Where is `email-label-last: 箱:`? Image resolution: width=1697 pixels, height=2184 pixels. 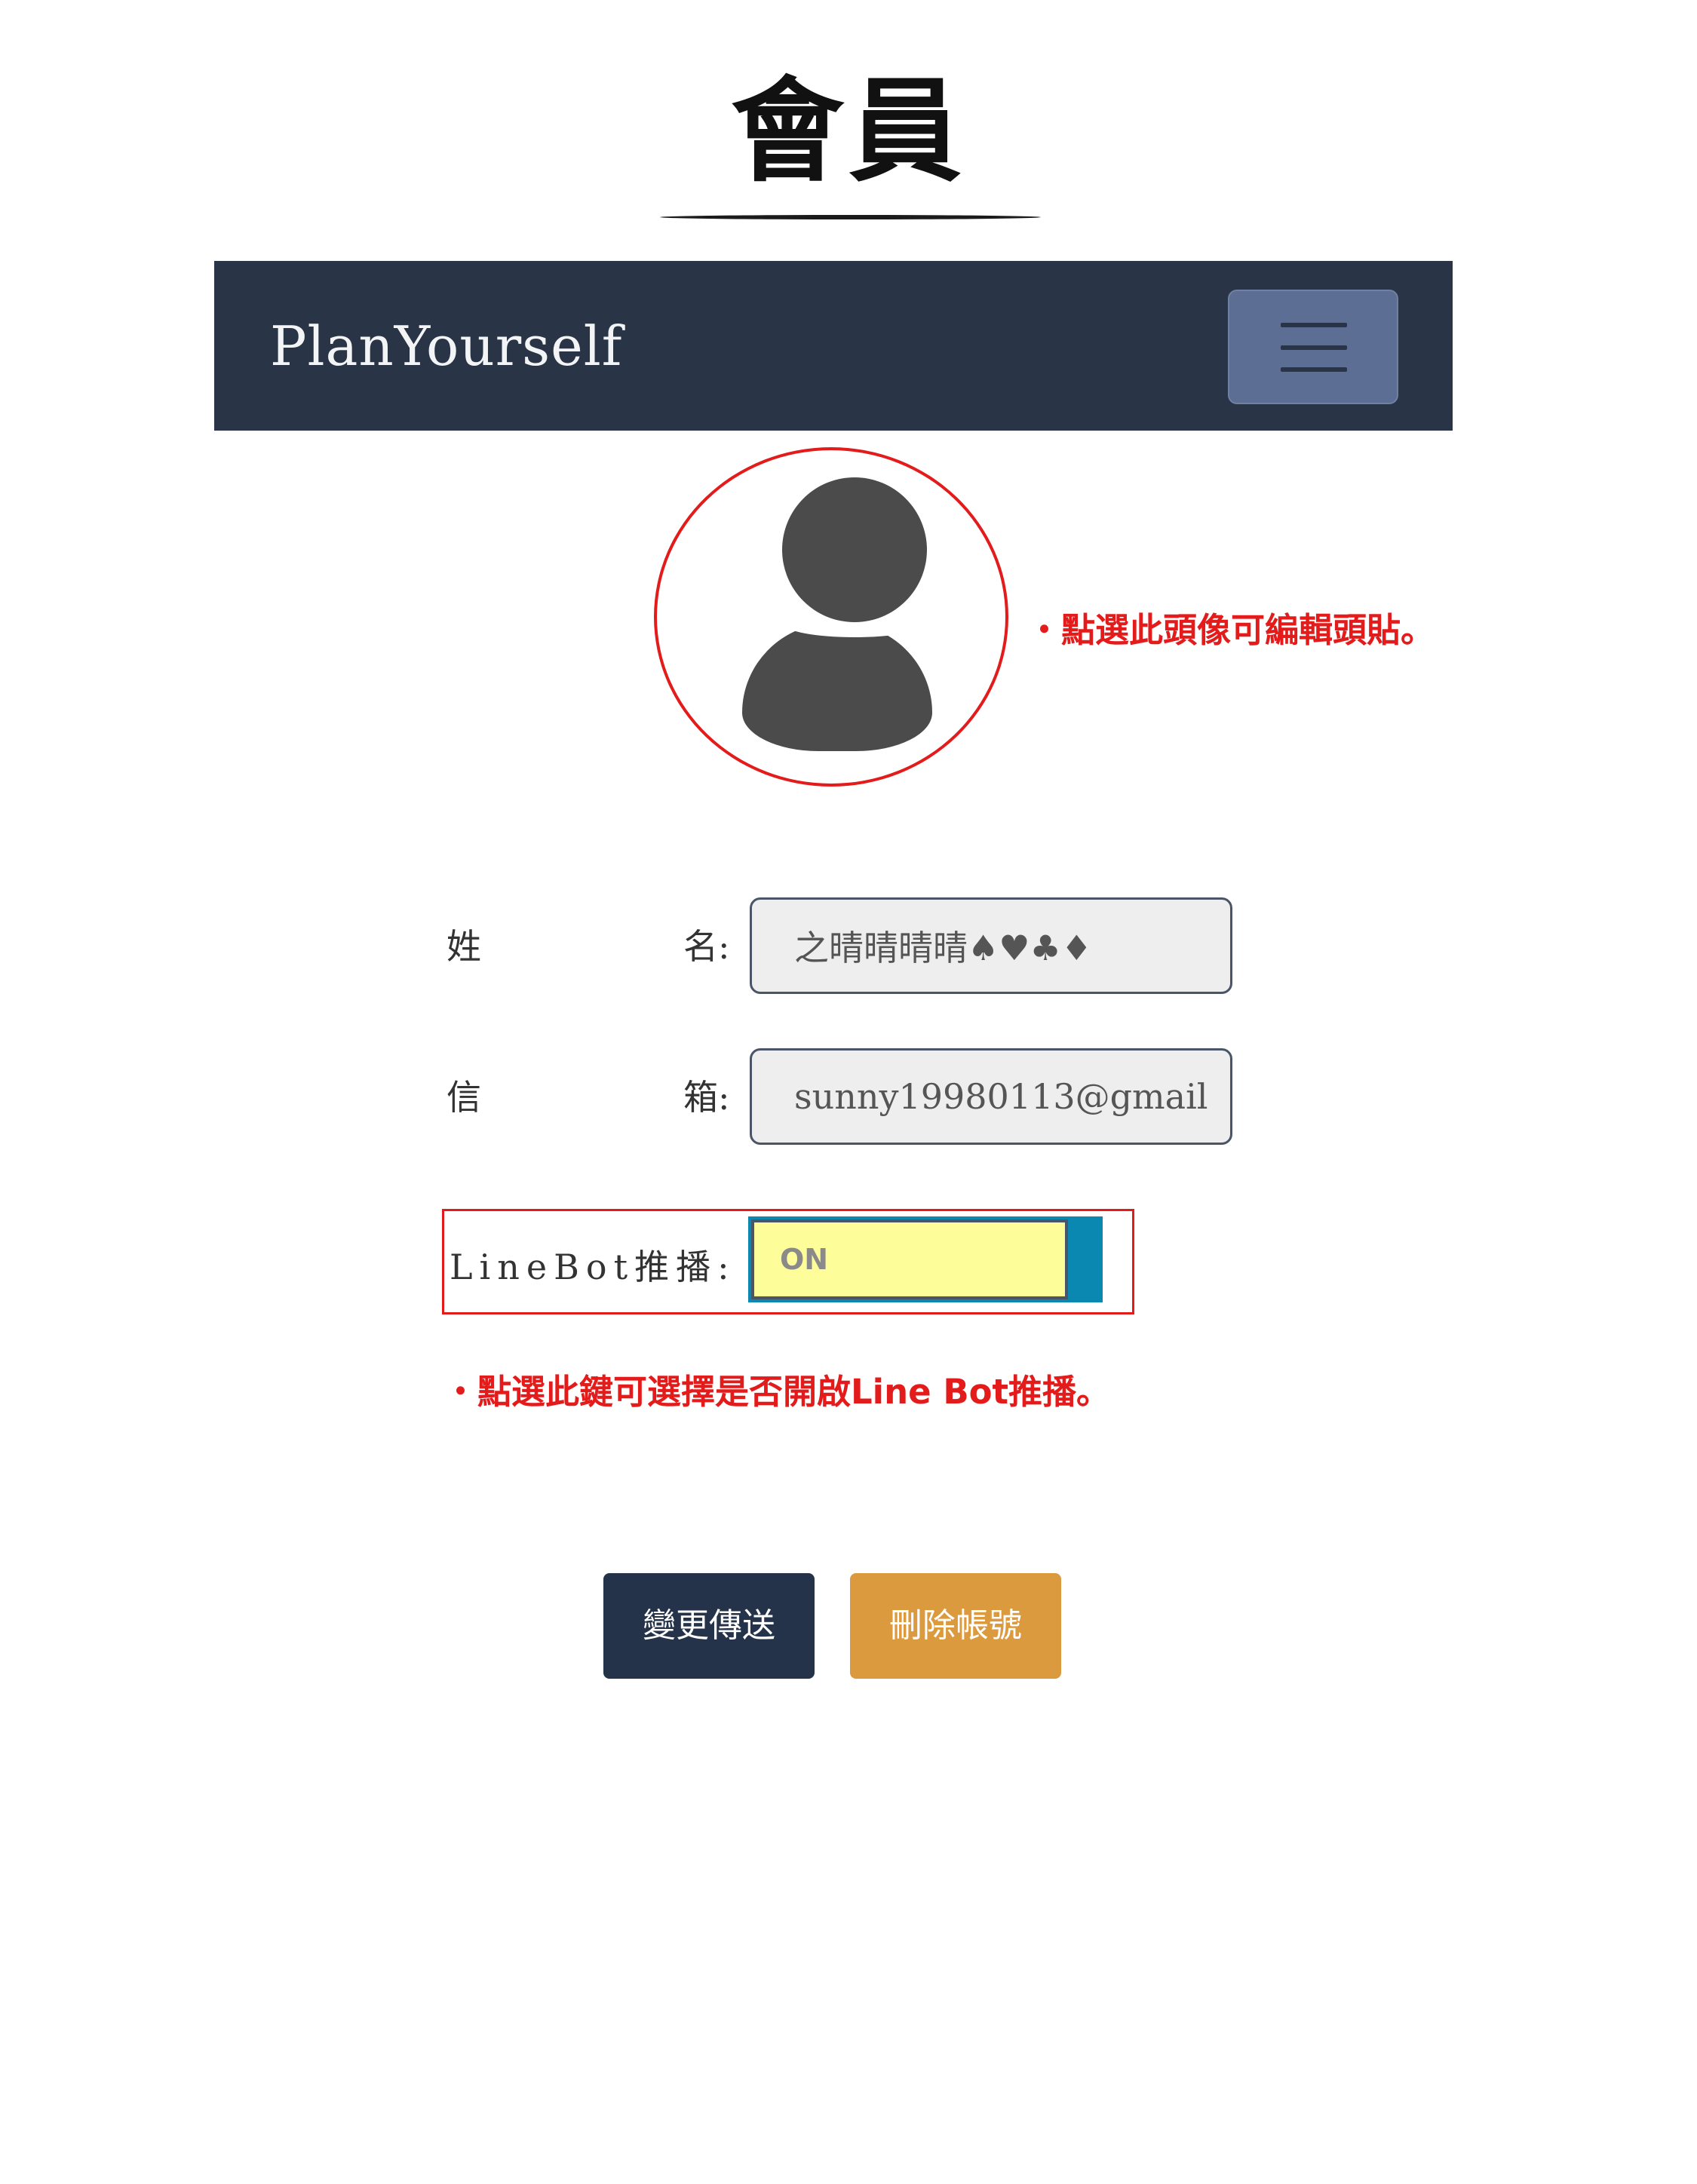
email-label-last: 箱: is located at coordinates (707, 1097).